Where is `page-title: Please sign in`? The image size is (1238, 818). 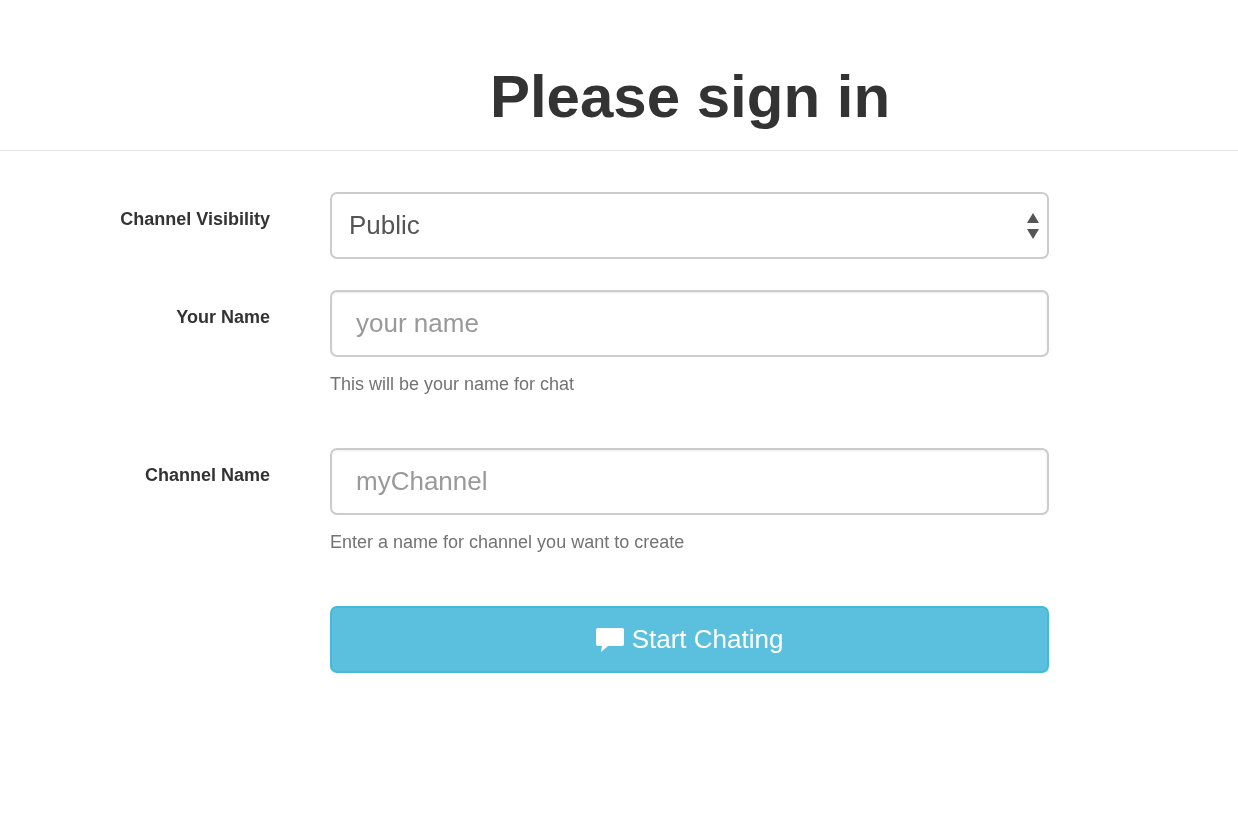 page-title: Please sign in is located at coordinates (690, 94).